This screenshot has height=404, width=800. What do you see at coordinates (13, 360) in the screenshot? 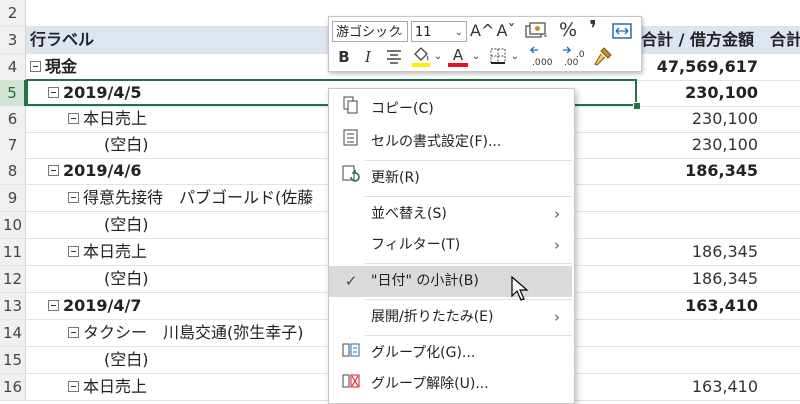
I see `row-number: 15` at bounding box center [13, 360].